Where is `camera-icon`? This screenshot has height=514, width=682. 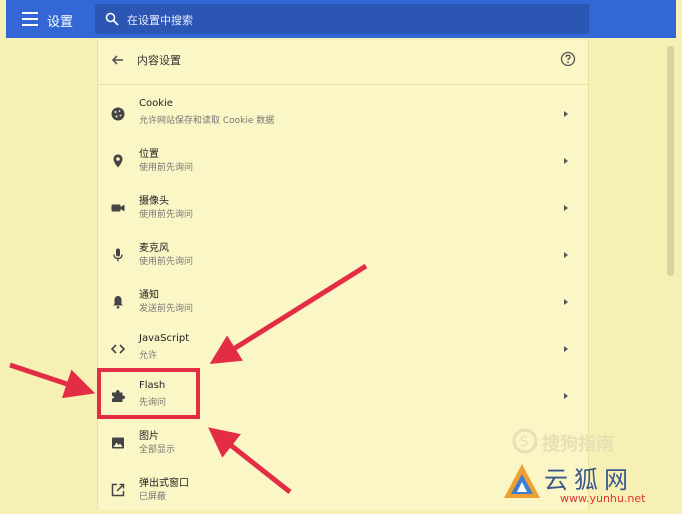 camera-icon is located at coordinates (118, 208).